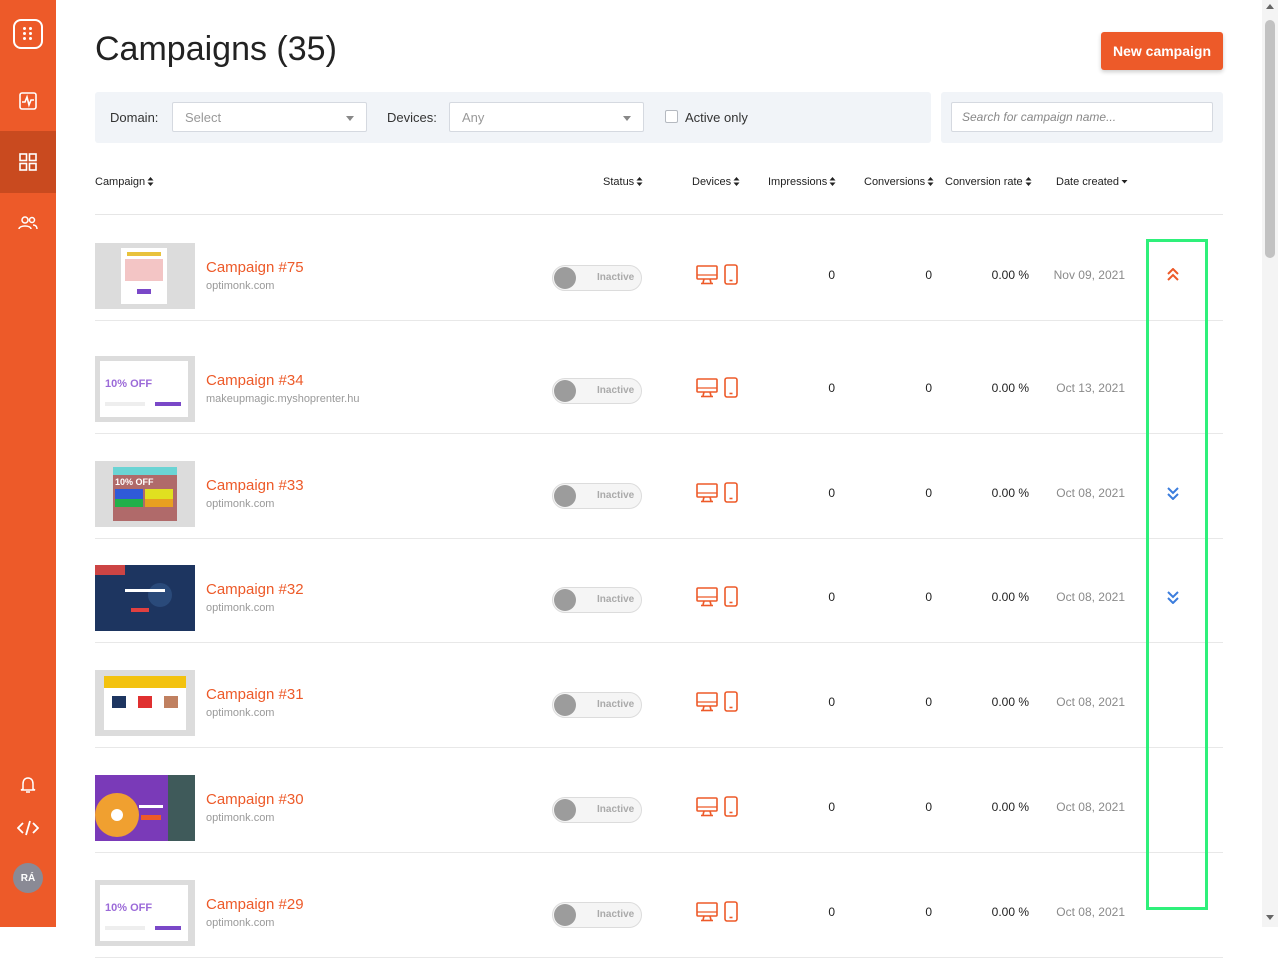  Describe the element at coordinates (1173, 277) in the screenshot. I see `move-up-icon` at that location.